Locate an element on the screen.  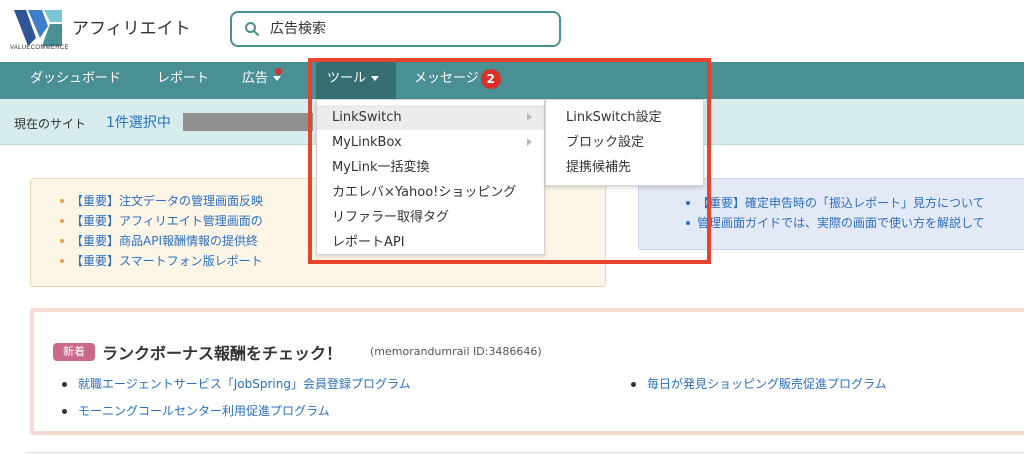
submenu-item-partner-candidates: 提携候補先 is located at coordinates (624, 168).